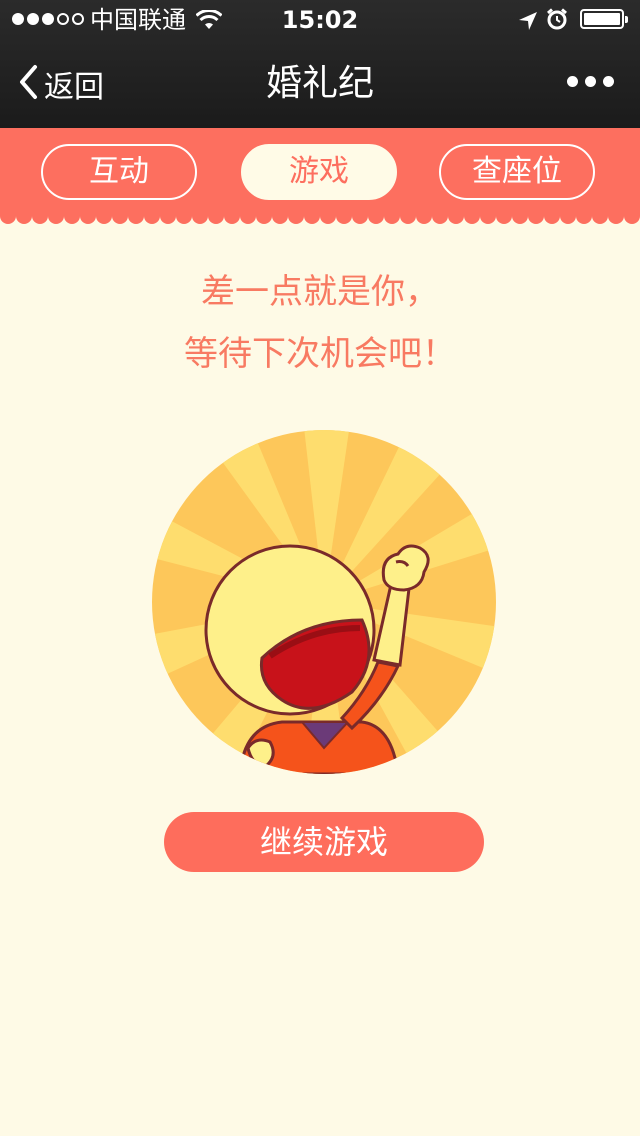 The image size is (640, 1136). I want to click on tab-game: 游戏, so click(319, 172).